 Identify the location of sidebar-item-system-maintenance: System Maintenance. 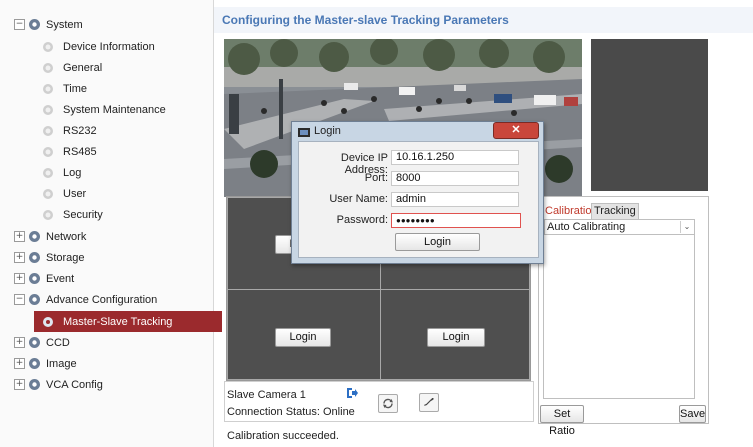
(127, 109).